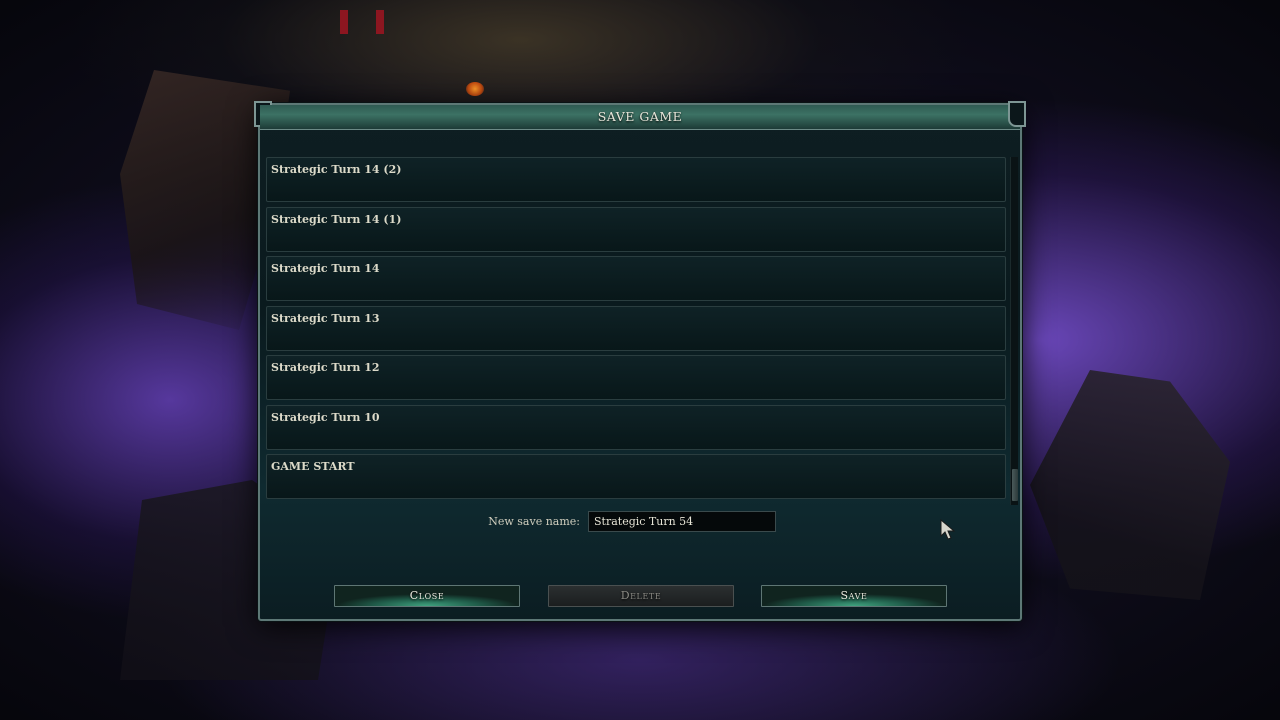 This screenshot has width=1280, height=720. Describe the element at coordinates (325, 268) in the screenshot. I see `save-slot-label: Strategic Turn 14` at that location.